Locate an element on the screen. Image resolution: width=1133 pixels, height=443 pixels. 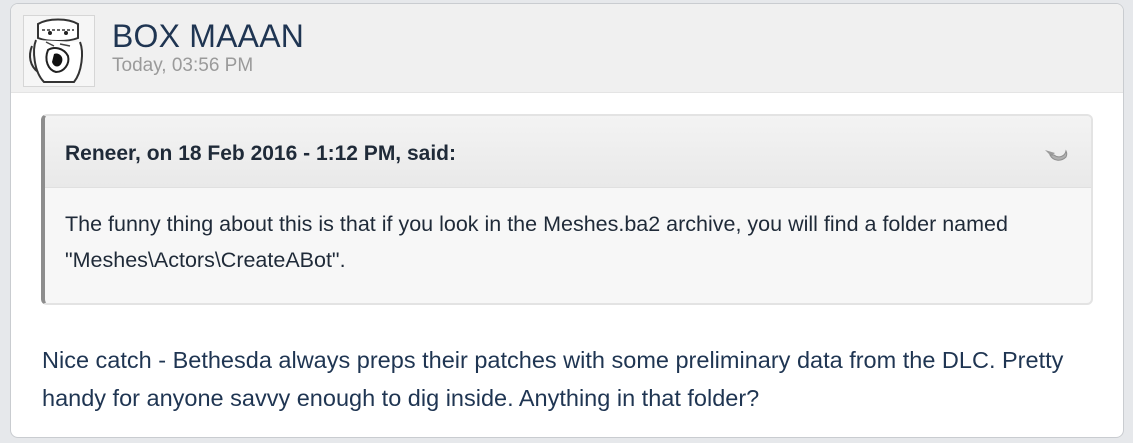
quote-citation: Reneer, on 18 Feb 2016 - 1:12 PM, said: is located at coordinates (260, 153).